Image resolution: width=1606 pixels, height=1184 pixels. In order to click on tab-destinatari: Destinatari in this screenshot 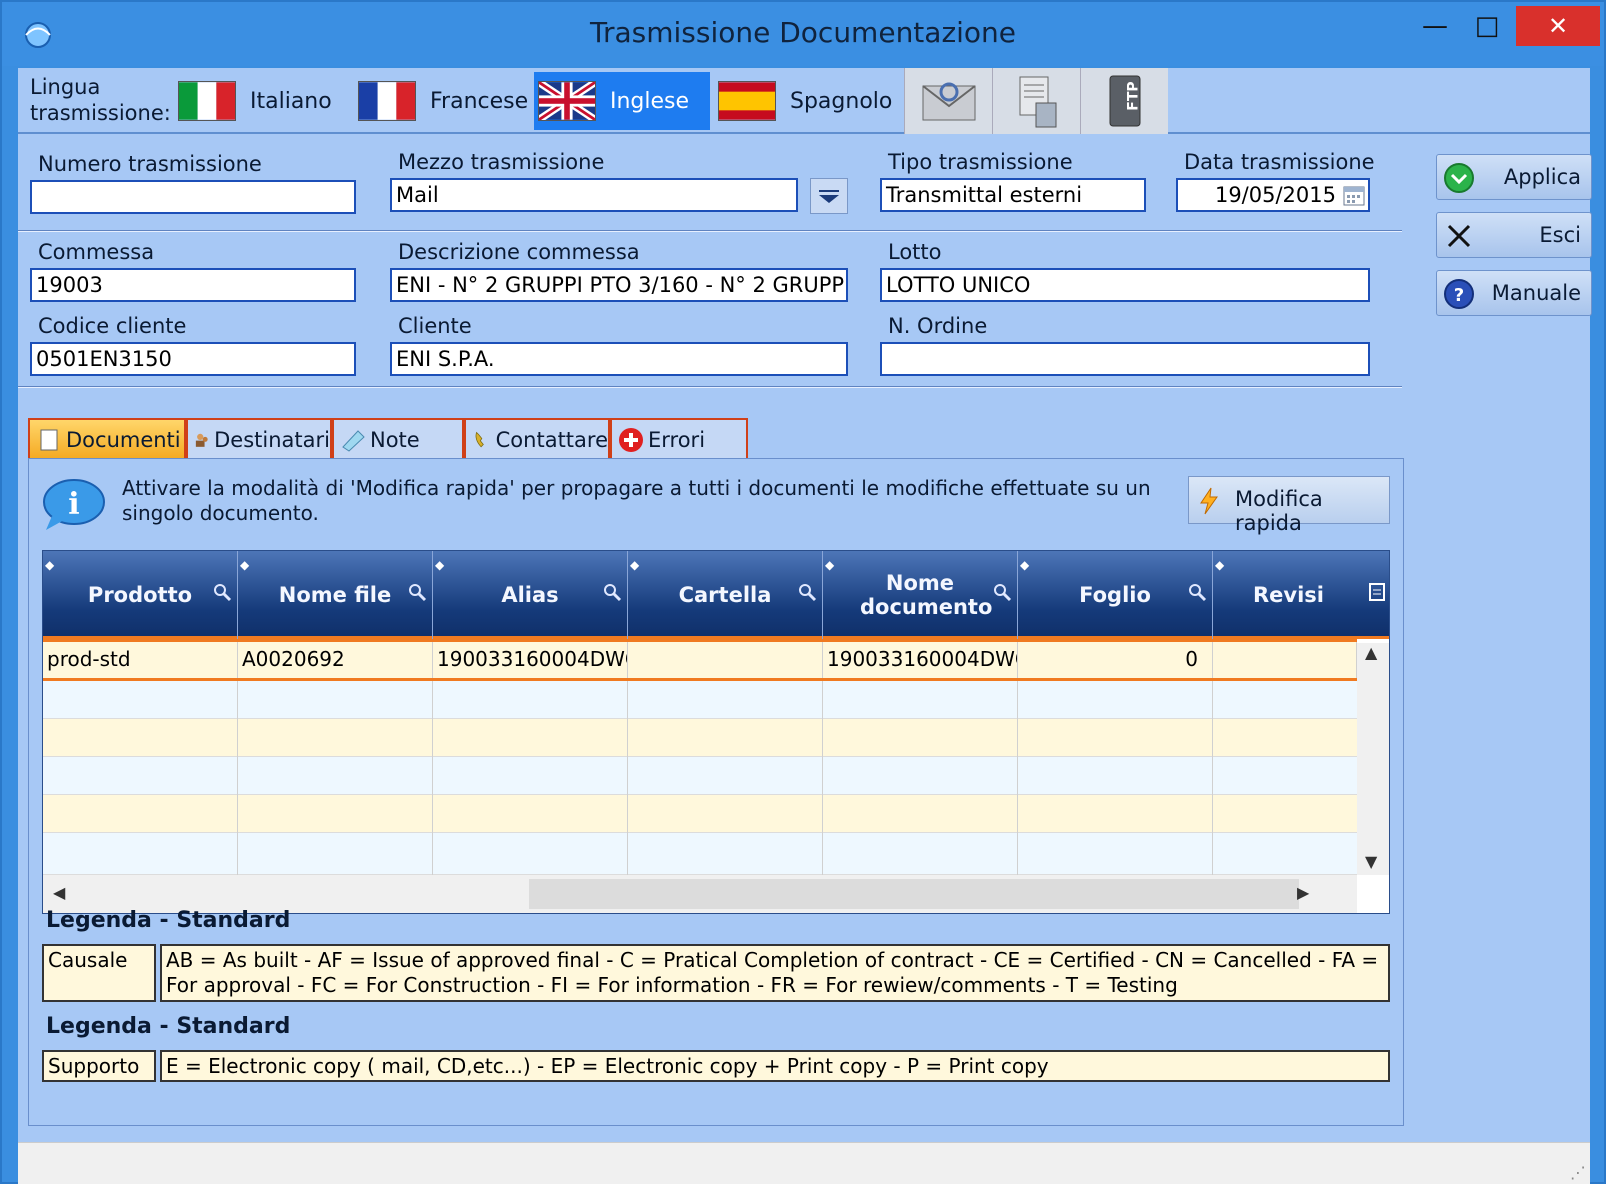, I will do `click(259, 439)`.